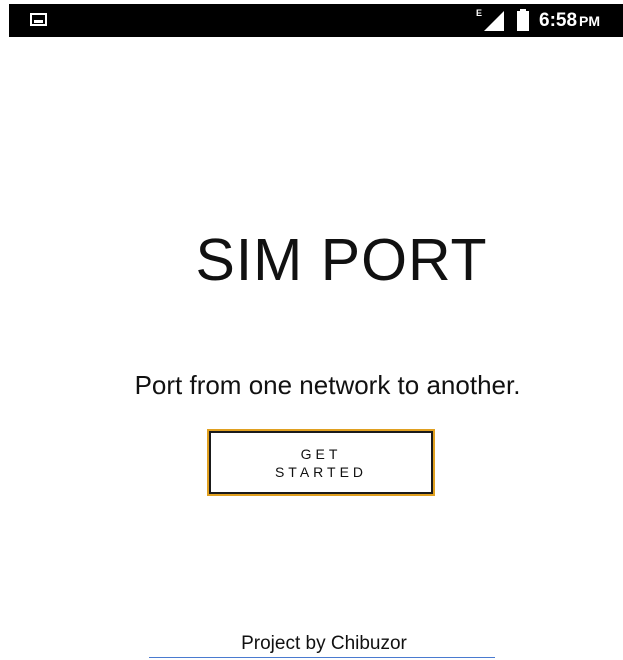 The width and height of the screenshot is (623, 660). I want to click on image-notification-icon, so click(38, 19).